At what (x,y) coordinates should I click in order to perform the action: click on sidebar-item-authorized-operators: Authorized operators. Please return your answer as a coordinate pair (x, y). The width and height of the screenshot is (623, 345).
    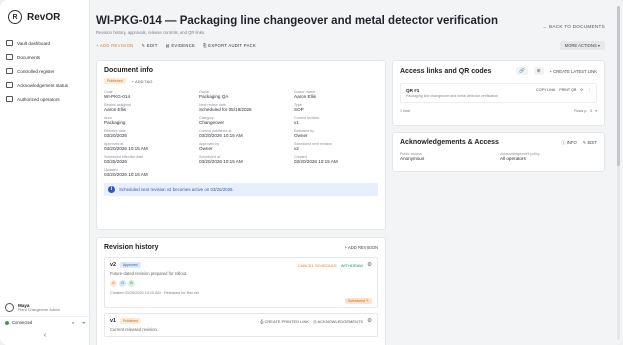
    Looking at the image, I should click on (44, 99).